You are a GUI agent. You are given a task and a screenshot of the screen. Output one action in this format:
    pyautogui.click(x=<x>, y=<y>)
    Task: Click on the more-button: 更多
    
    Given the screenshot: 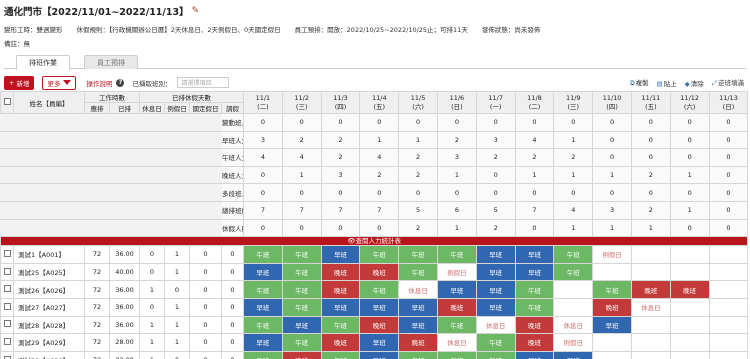 What is the action you would take?
    pyautogui.click(x=59, y=82)
    